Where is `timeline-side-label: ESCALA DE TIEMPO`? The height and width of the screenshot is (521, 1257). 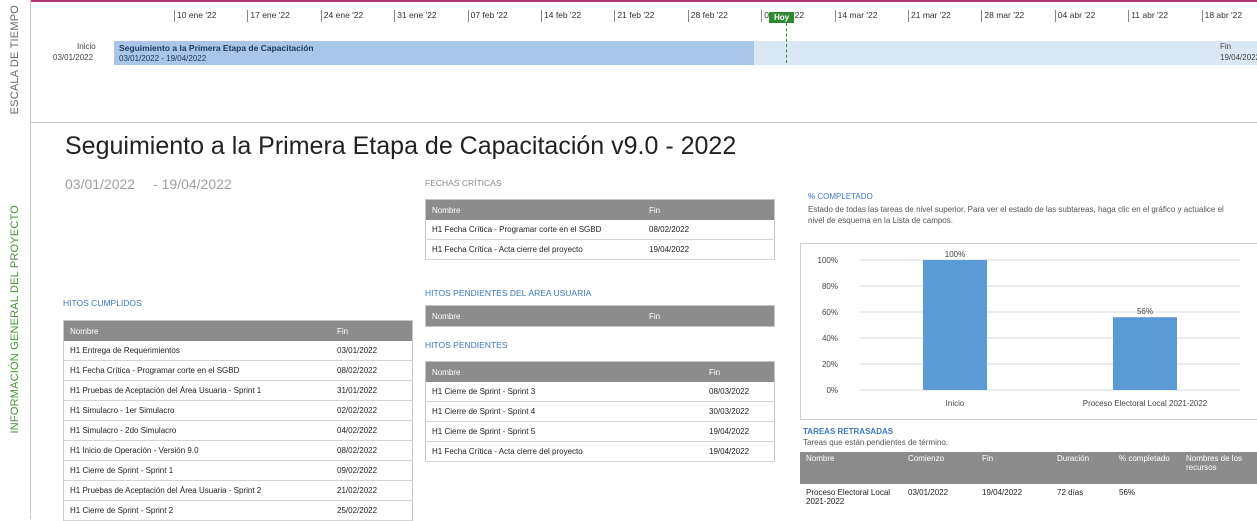
timeline-side-label: ESCALA DE TIEMPO is located at coordinates (15, 60).